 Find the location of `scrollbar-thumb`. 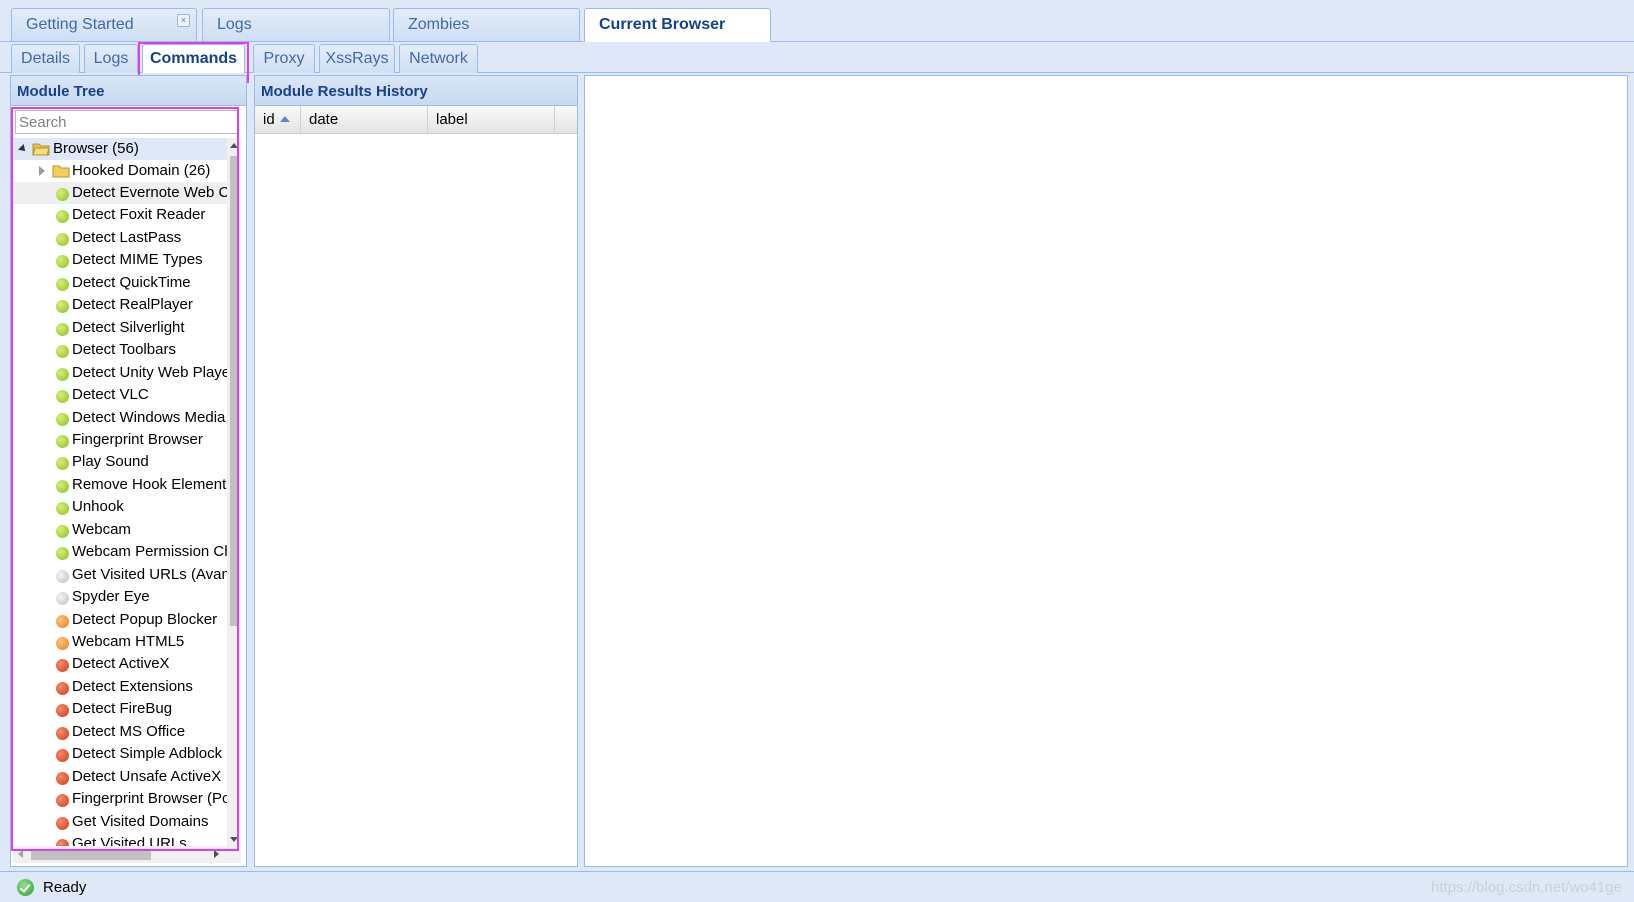

scrollbar-thumb is located at coordinates (91, 855).